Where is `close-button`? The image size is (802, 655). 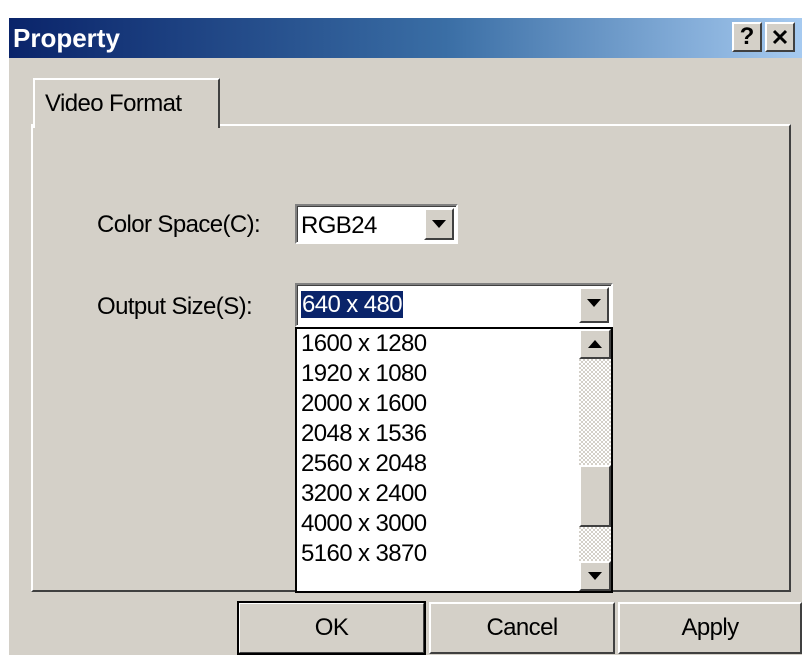
close-button is located at coordinates (780, 37).